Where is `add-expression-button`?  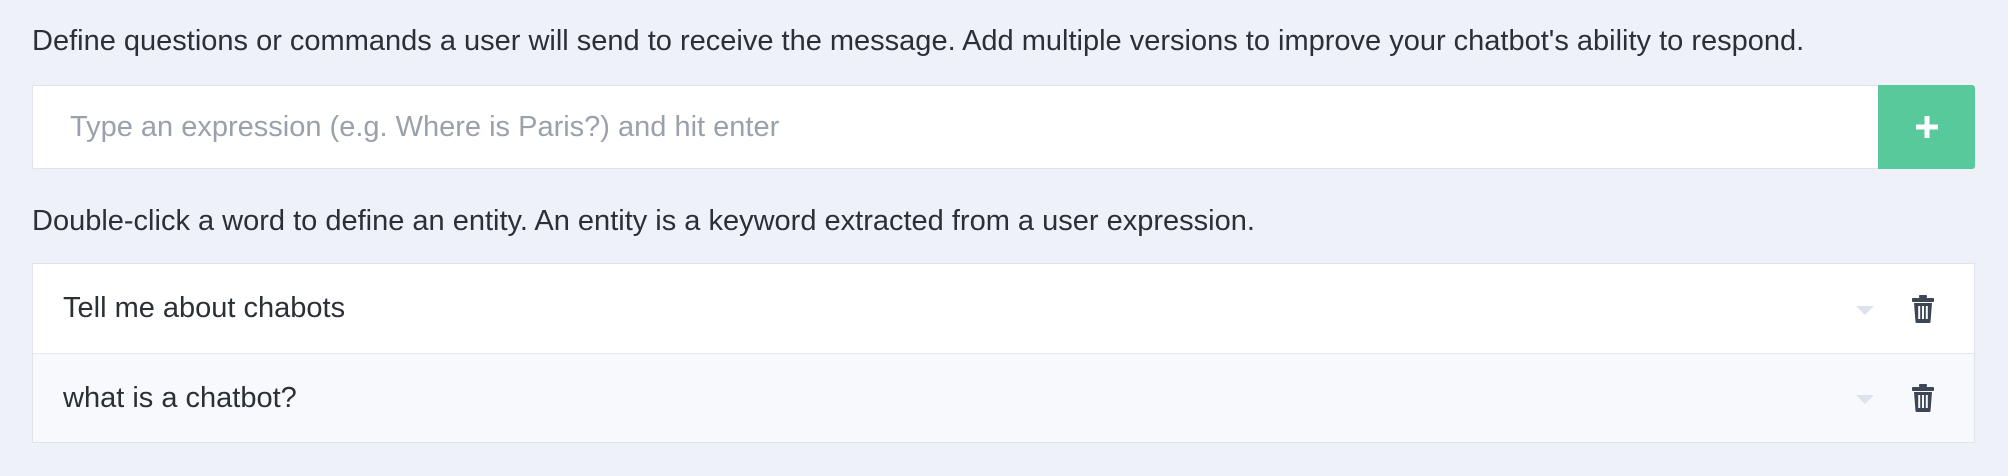 add-expression-button is located at coordinates (1926, 127).